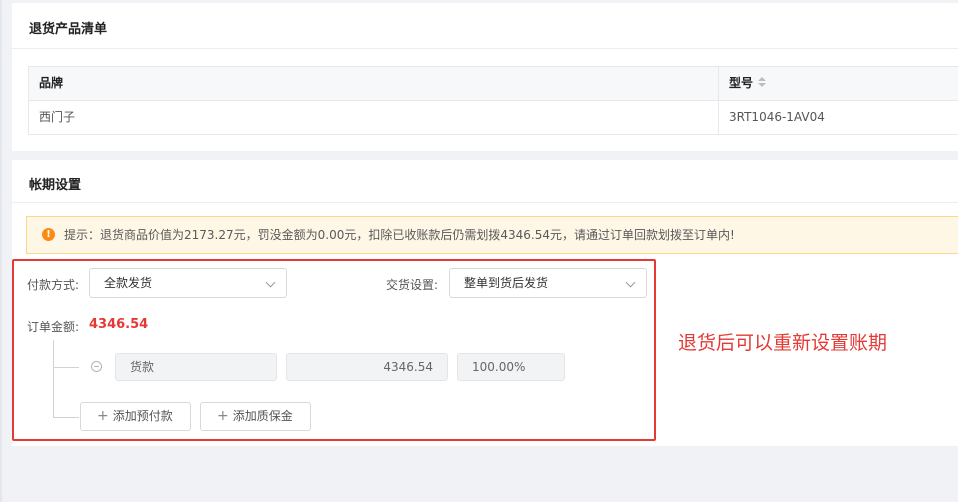  What do you see at coordinates (55, 185) in the screenshot?
I see `account-period-title: 帐期设置` at bounding box center [55, 185].